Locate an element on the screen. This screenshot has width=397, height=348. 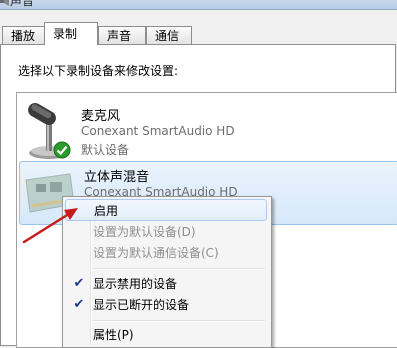
tab-playback: 播放 is located at coordinates (24, 35).